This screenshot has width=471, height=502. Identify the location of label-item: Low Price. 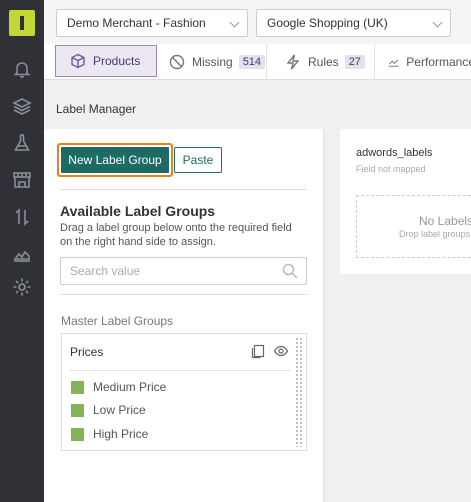
(108, 410).